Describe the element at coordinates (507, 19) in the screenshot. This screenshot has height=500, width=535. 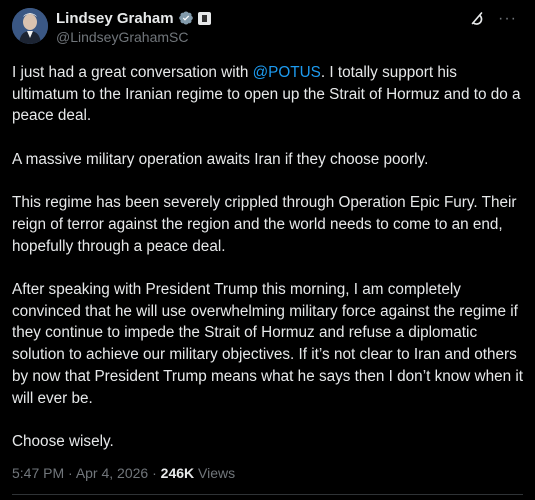
I see `more-options-icon: ···` at that location.